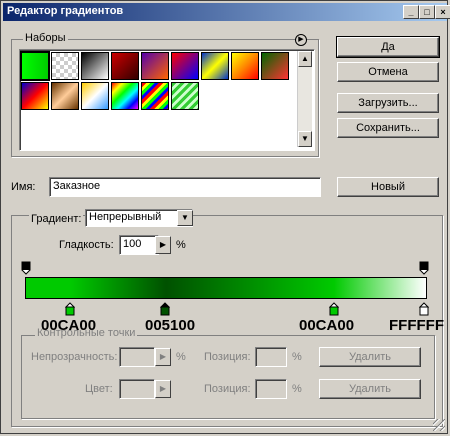  Describe the element at coordinates (301, 40) in the screenshot. I see `presets-menu-icon: ▶` at that location.